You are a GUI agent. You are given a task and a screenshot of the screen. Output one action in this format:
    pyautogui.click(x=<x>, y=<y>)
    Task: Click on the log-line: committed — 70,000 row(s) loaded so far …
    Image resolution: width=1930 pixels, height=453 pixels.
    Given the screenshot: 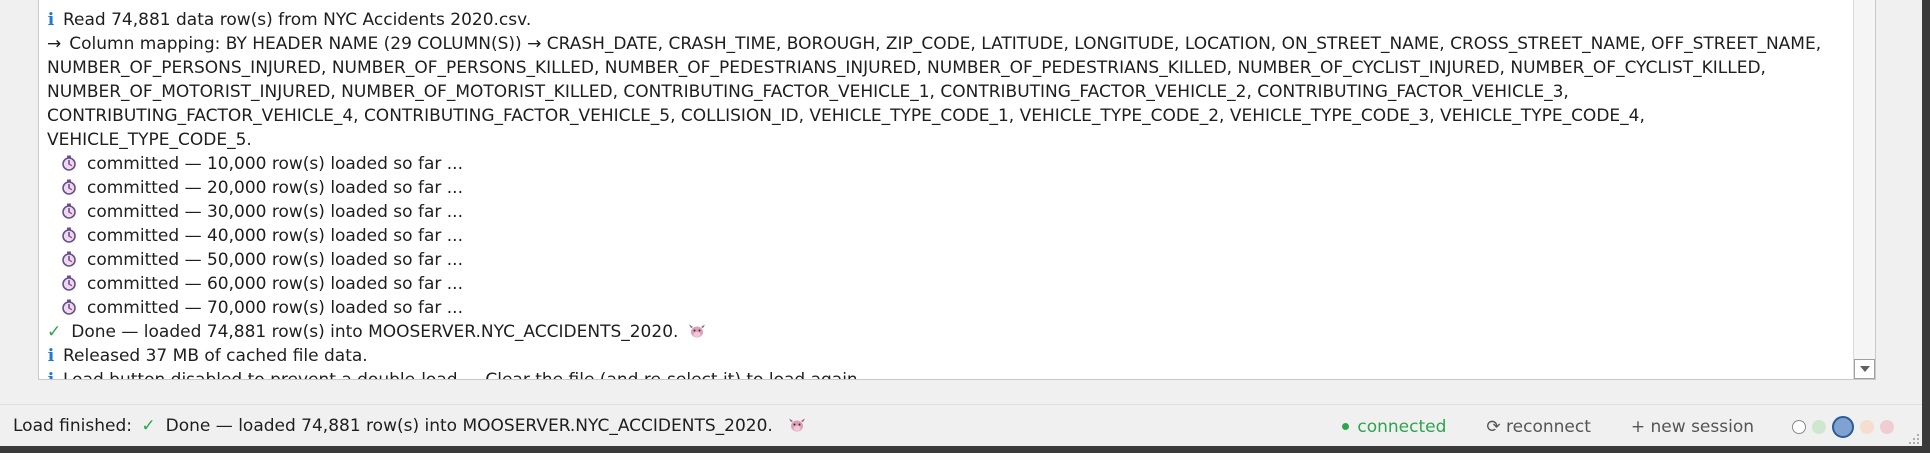 What is the action you would take?
    pyautogui.click(x=947, y=308)
    